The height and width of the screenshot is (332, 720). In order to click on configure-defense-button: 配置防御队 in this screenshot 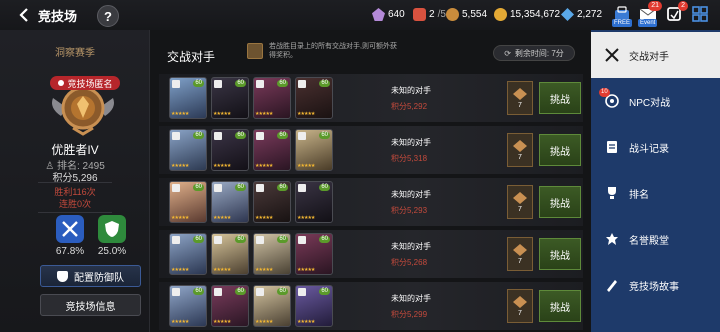, I will do `click(90, 276)`.